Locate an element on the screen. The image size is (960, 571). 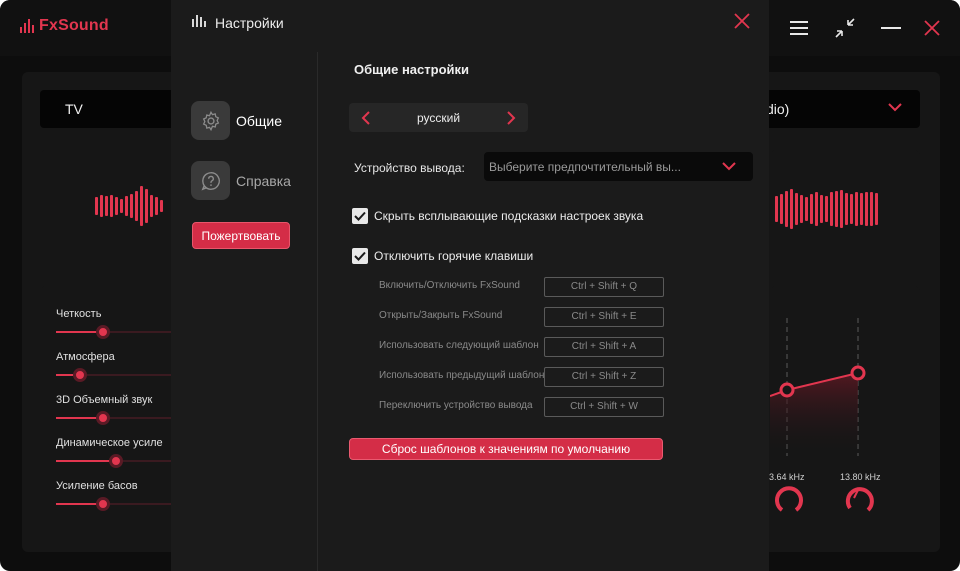
effect-label: Усиление басов is located at coordinates (97, 486).